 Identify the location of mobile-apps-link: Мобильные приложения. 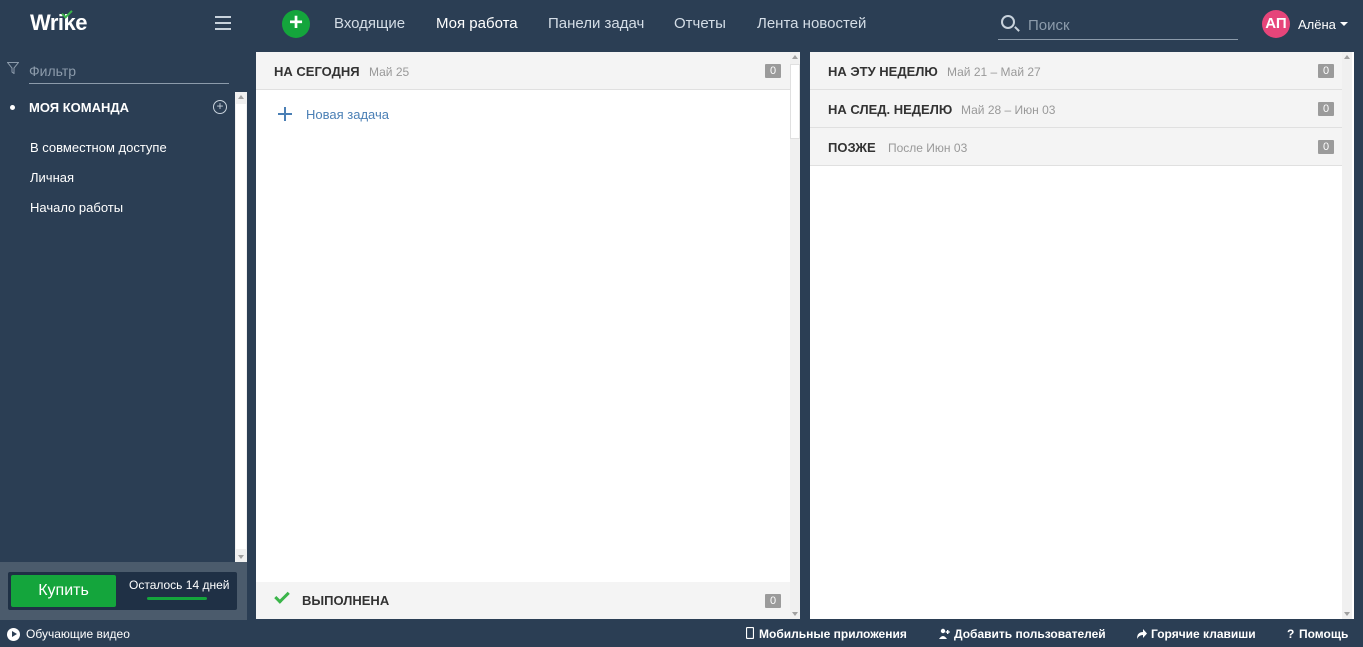
(833, 634).